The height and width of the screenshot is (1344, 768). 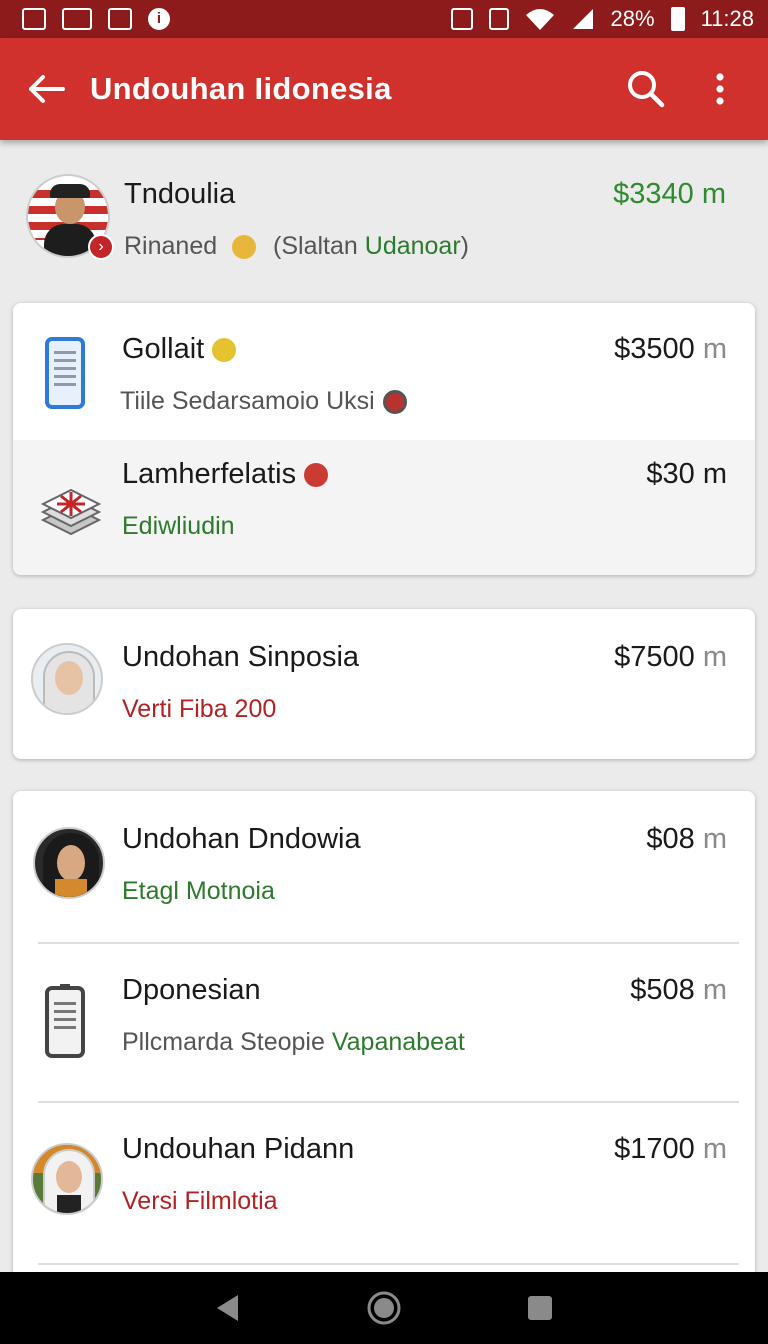 What do you see at coordinates (319, 246) in the screenshot?
I see `subtitle-paren: (Slaltan` at bounding box center [319, 246].